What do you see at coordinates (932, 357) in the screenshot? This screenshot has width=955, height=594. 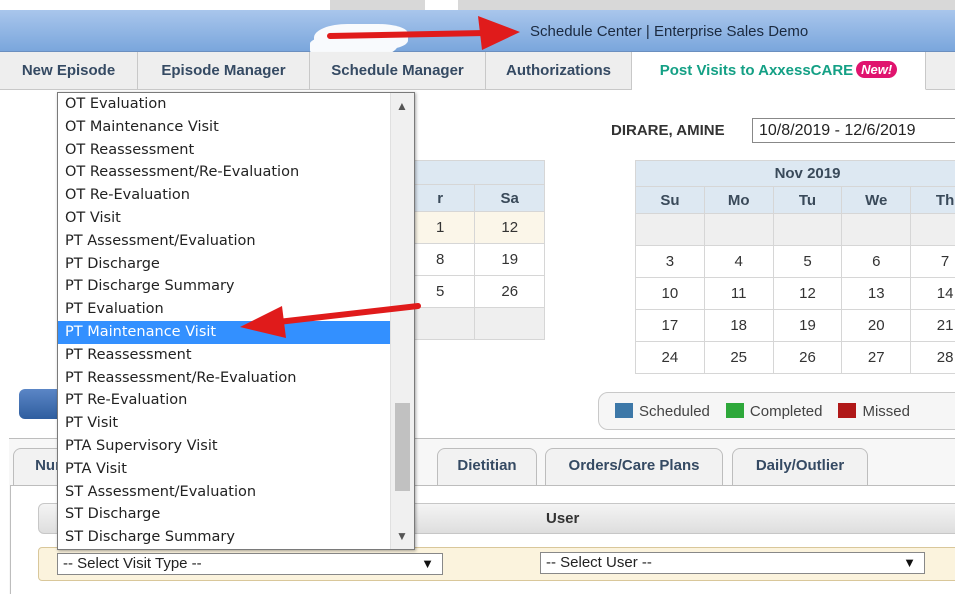 I see `calendar-day: 28` at bounding box center [932, 357].